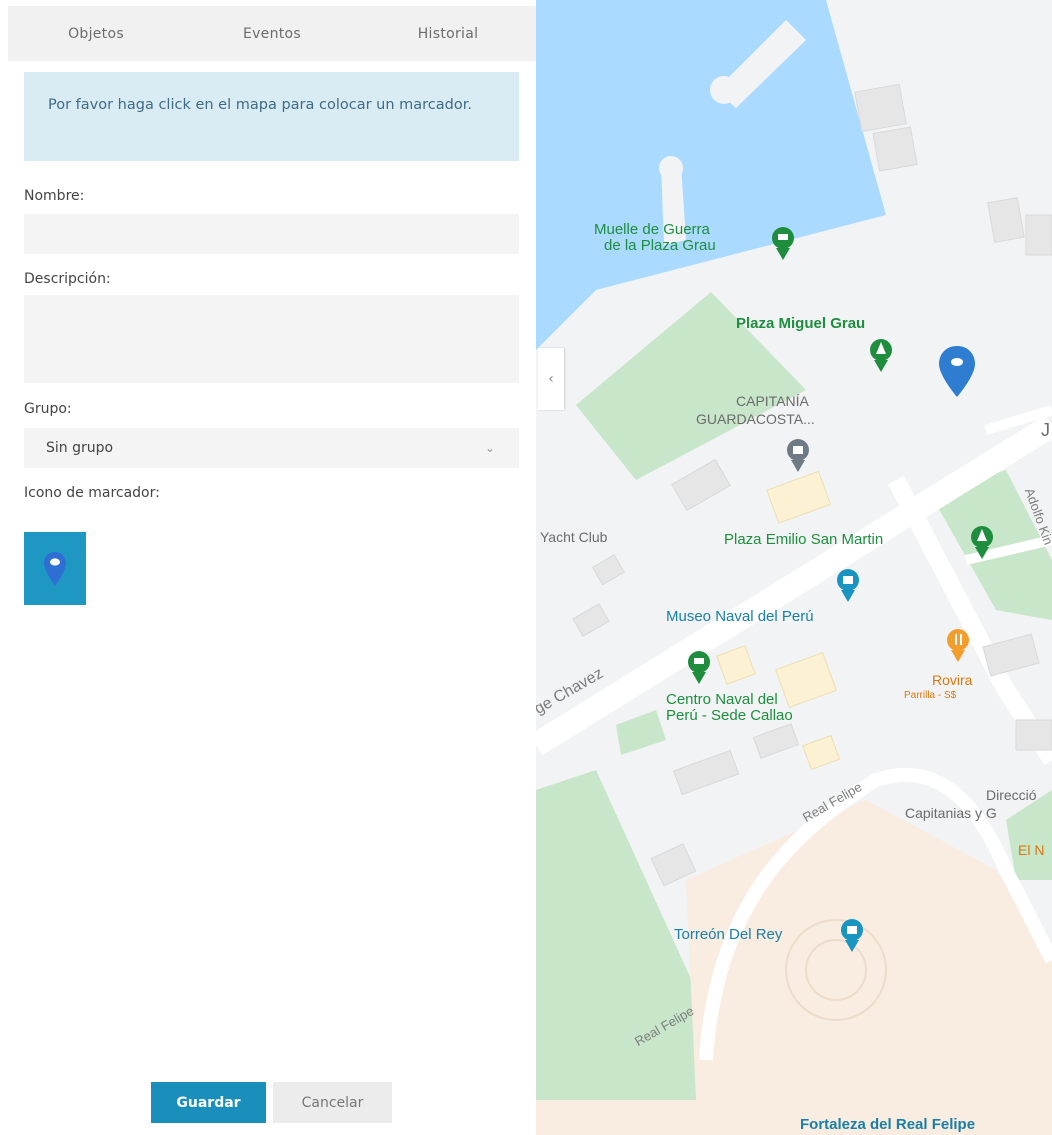 The width and height of the screenshot is (1052, 1135). Describe the element at coordinates (772, 401) in the screenshot. I see `map-label-capitania-1: CAPITANÍA` at that location.